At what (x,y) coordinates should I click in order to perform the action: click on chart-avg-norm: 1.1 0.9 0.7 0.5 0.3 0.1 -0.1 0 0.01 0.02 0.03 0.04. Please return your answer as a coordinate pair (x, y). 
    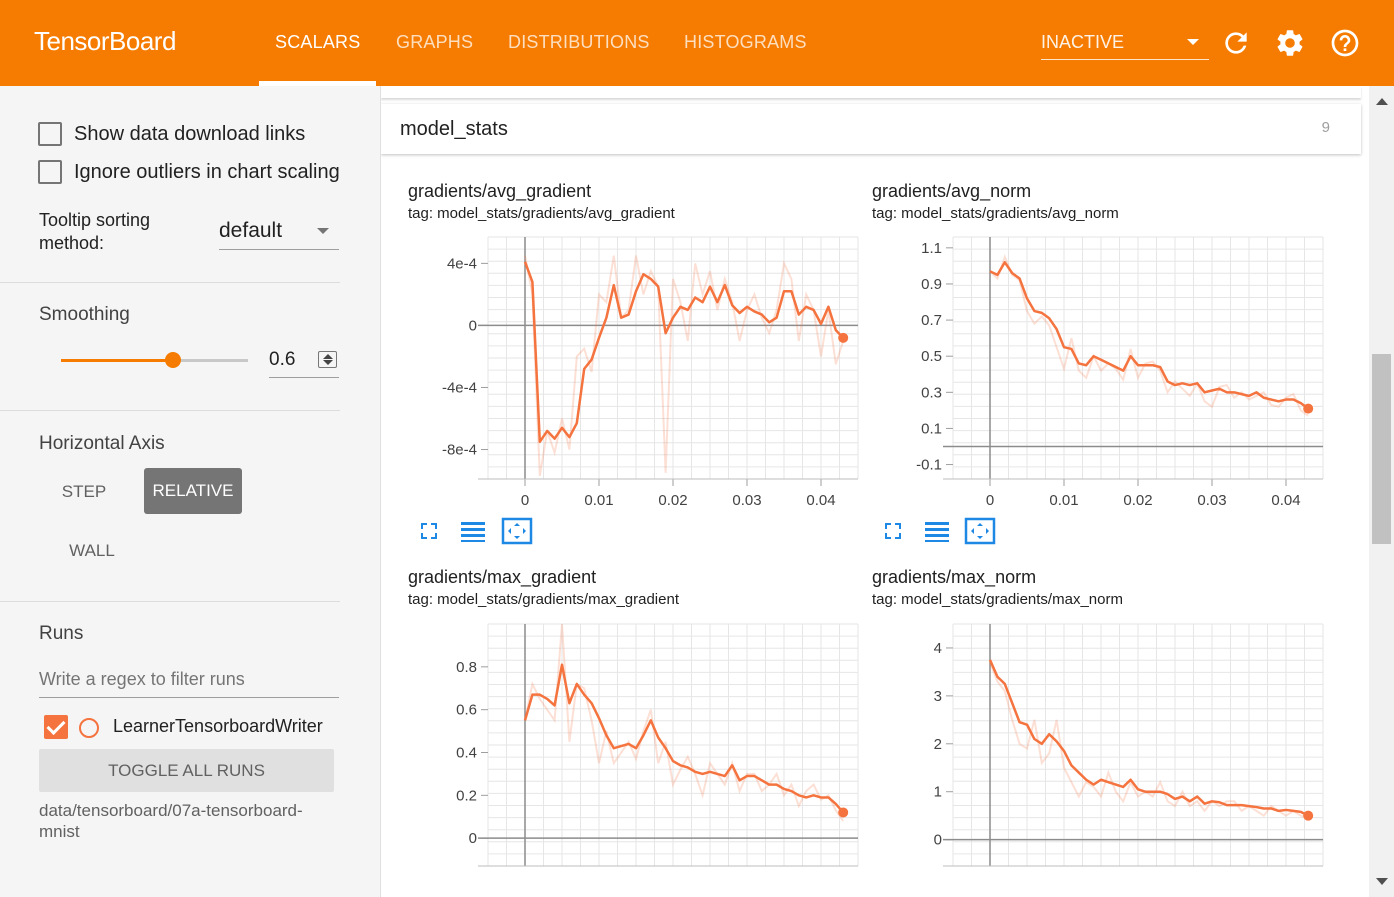
    Looking at the image, I should click on (1111, 374).